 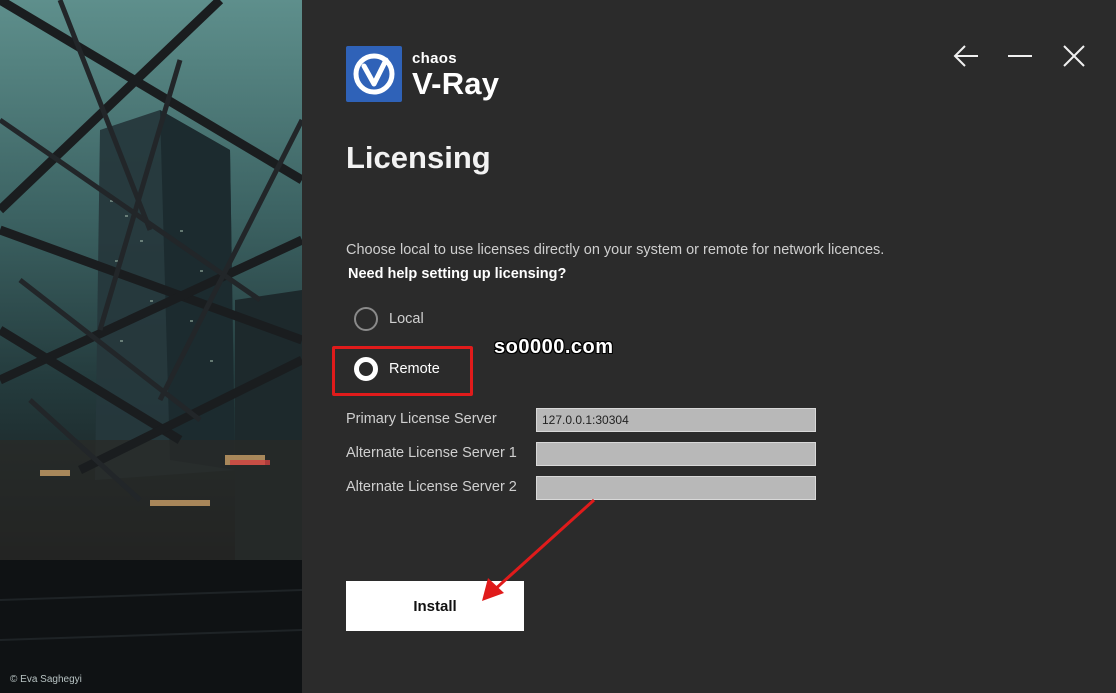 I want to click on alt-server-1-label: Alternate License Server 1, so click(x=431, y=453).